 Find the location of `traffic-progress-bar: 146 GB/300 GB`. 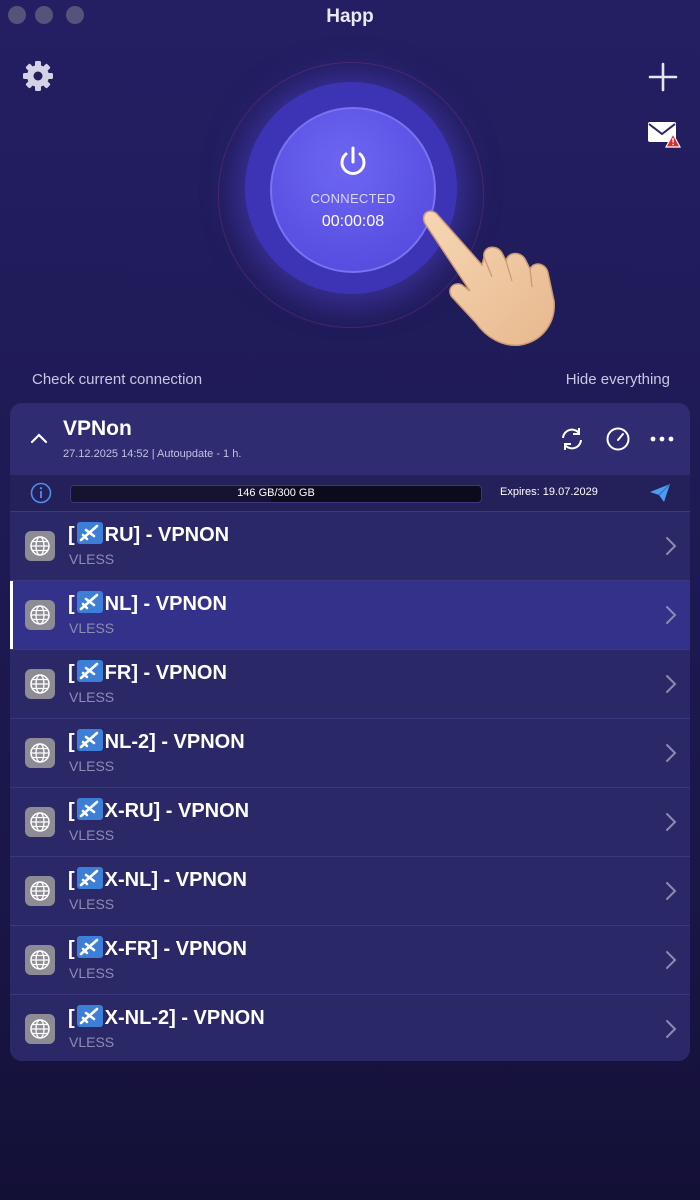

traffic-progress-bar: 146 GB/300 GB is located at coordinates (276, 494).